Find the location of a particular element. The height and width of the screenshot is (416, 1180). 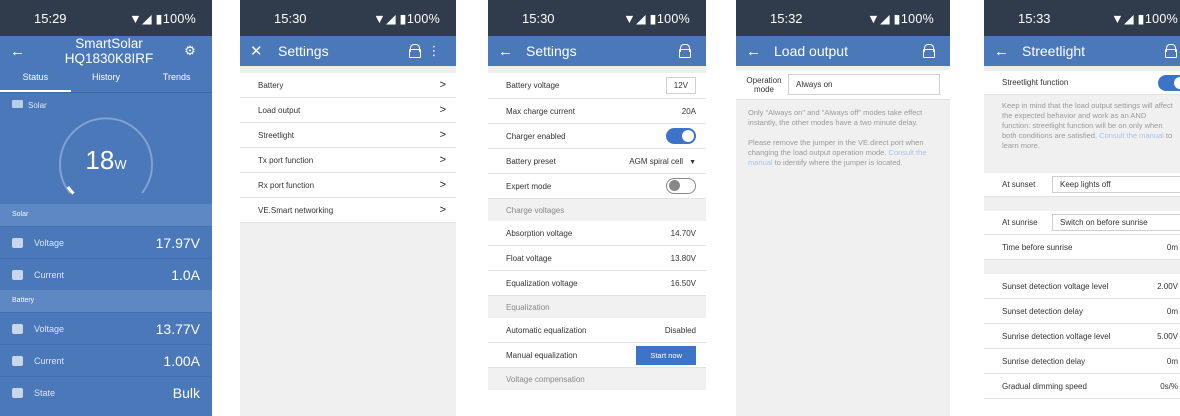

absorption-label: Absorption voltage is located at coordinates (539, 233).